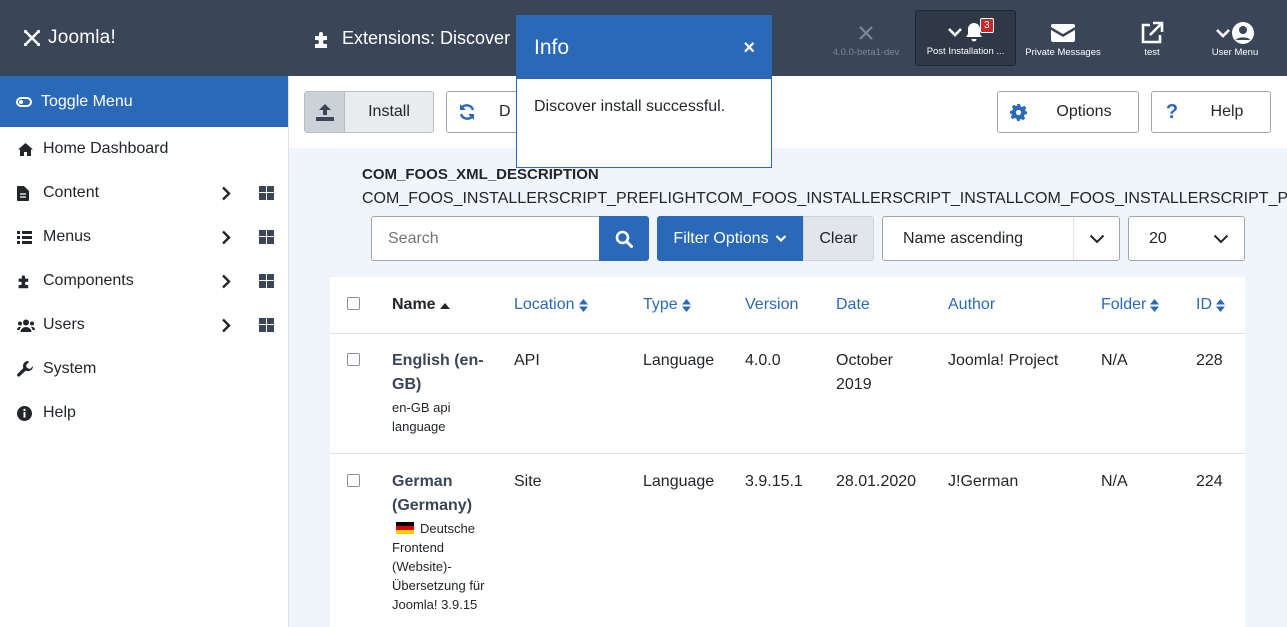  What do you see at coordinates (963, 238) in the screenshot?
I see `sort-select-value: Name ascending` at bounding box center [963, 238].